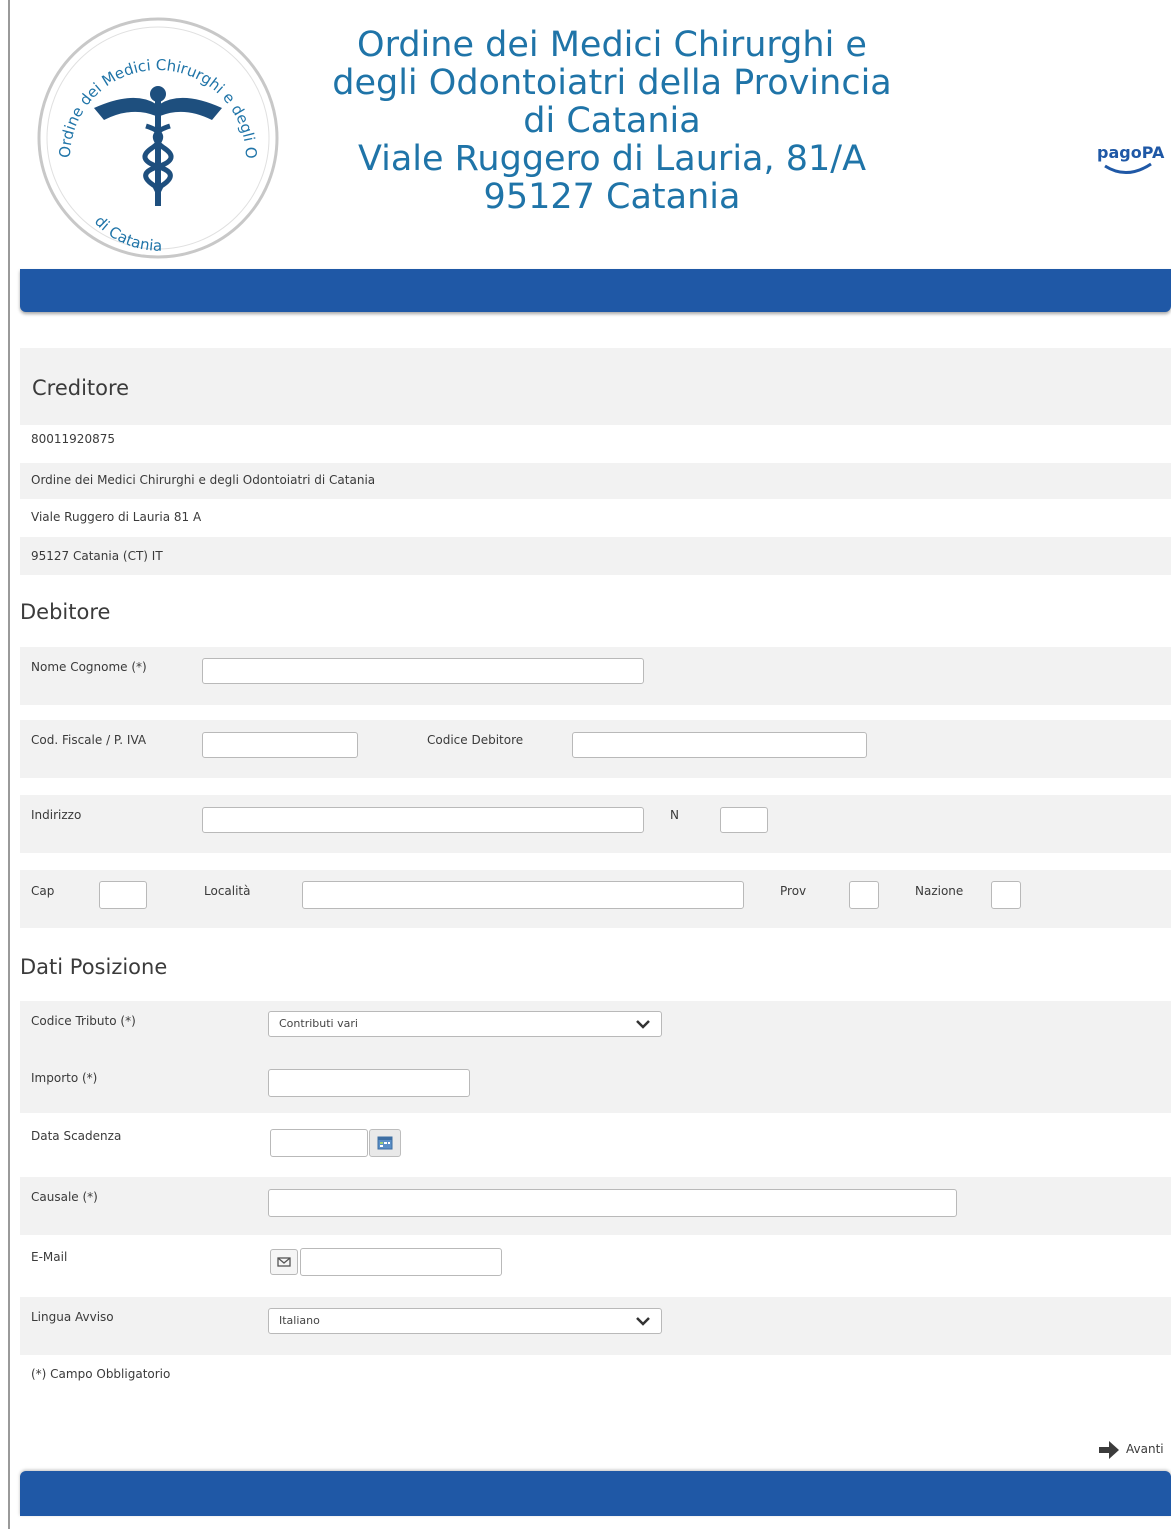 This screenshot has height=1529, width=1171. What do you see at coordinates (369, 1083) in the screenshot?
I see `importo-input` at bounding box center [369, 1083].